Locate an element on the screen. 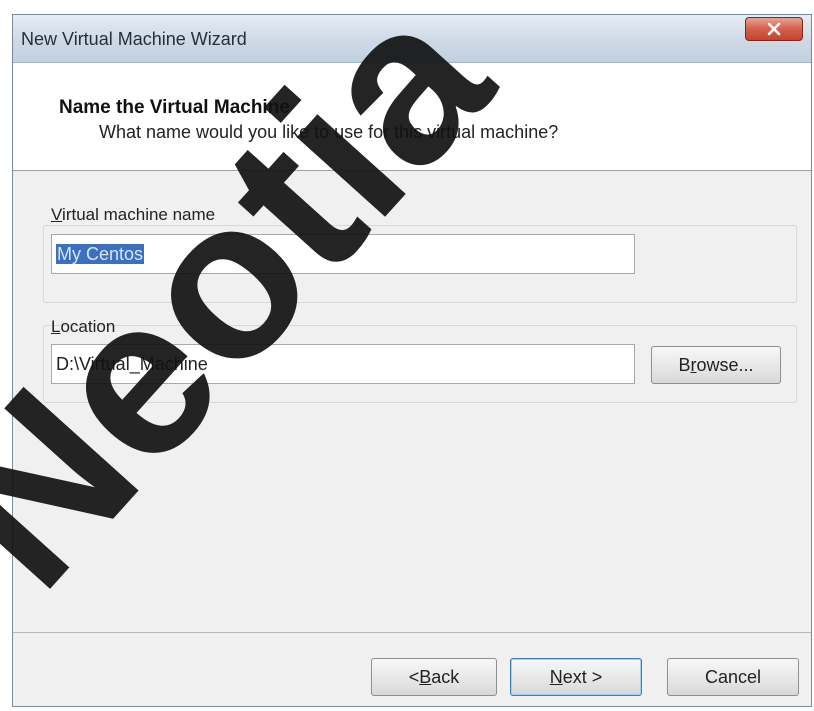 Image resolution: width=814 pixels, height=711 pixels. location-value: D:\Virtual_Machine is located at coordinates (132, 364).